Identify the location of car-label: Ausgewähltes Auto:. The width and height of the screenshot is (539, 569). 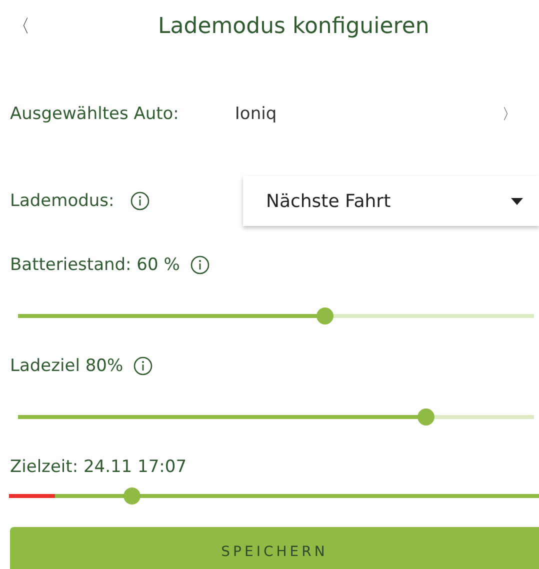
(94, 114).